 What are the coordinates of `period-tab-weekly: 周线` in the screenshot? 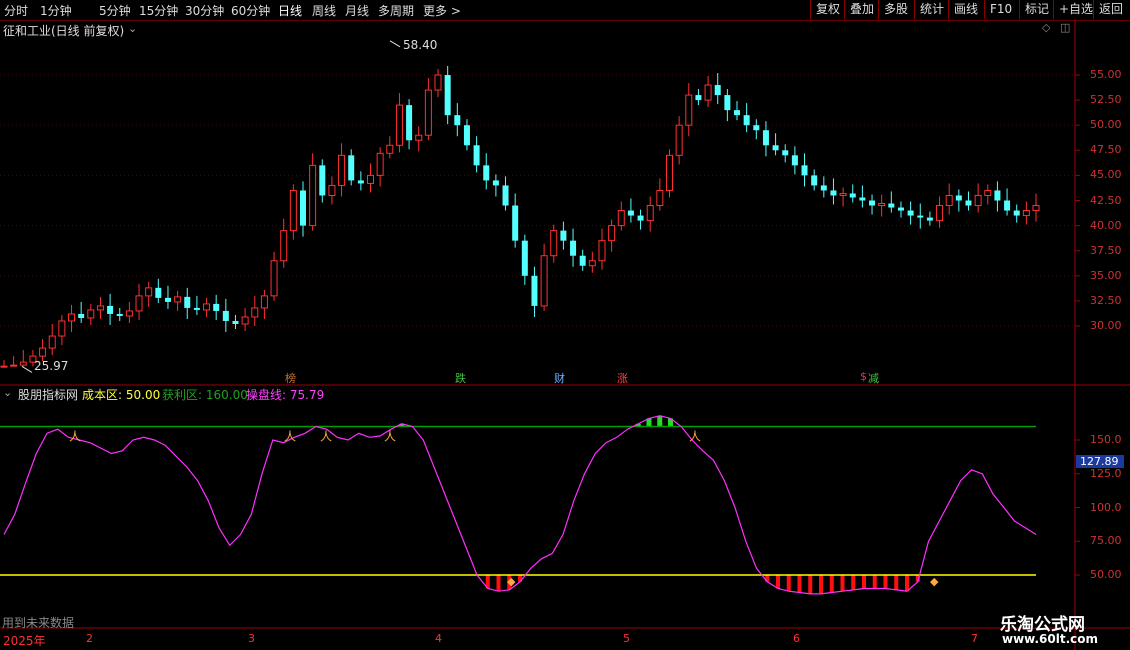 It's located at (324, 10).